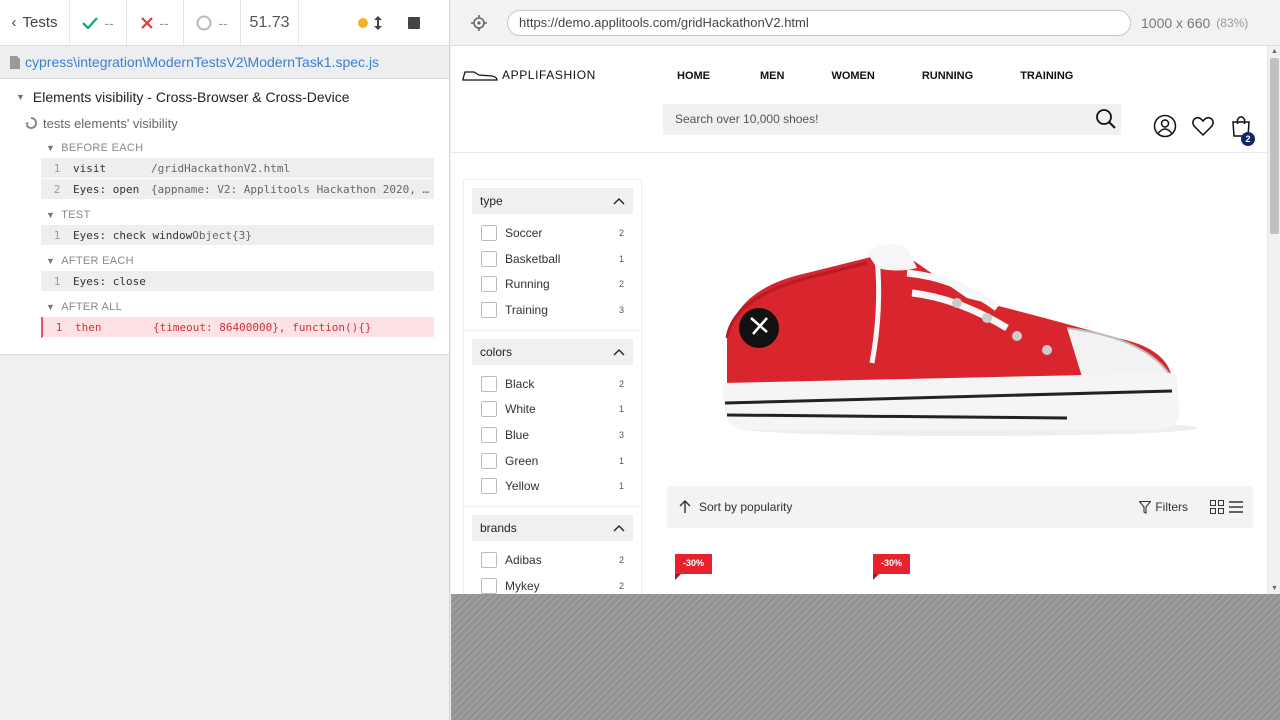  What do you see at coordinates (1046, 76) in the screenshot?
I see `nav-training: TRAINING` at bounding box center [1046, 76].